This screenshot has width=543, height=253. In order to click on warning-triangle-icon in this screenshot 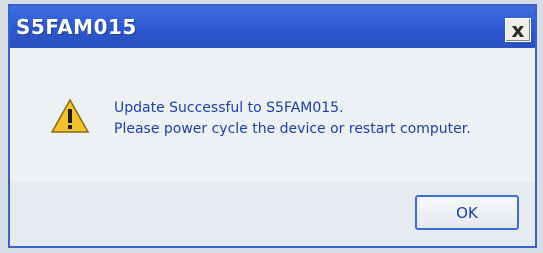, I will do `click(70, 115)`.